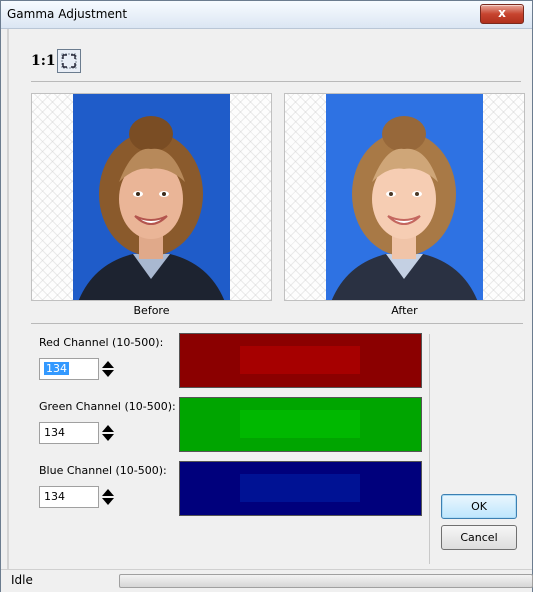 The width and height of the screenshot is (537, 594). What do you see at coordinates (300, 424) in the screenshot?
I see `green-channel-preview` at bounding box center [300, 424].